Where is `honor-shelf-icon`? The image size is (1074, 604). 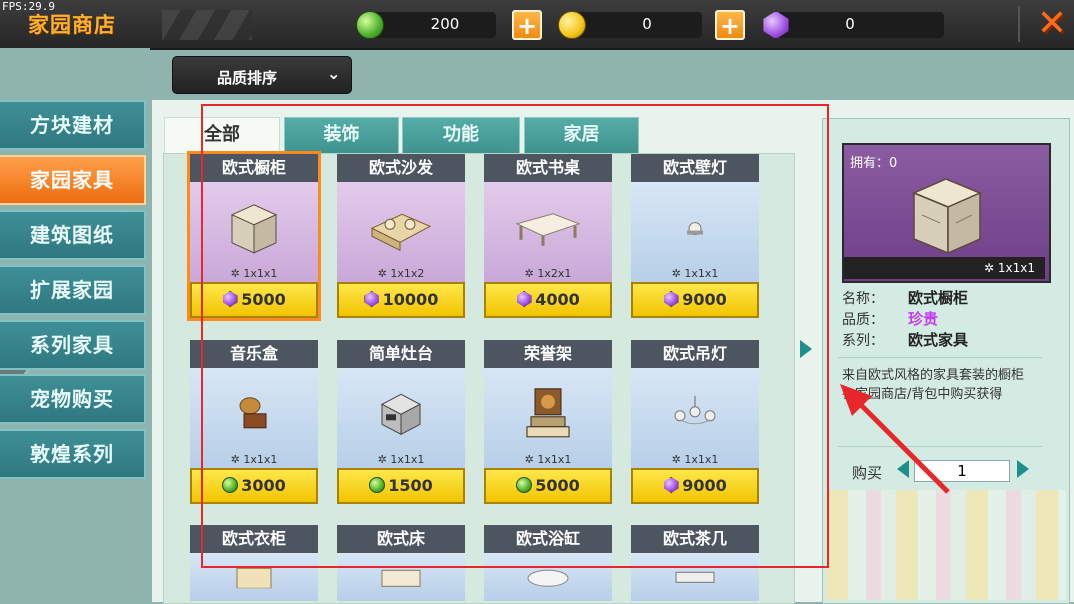 honor-shelf-icon is located at coordinates (548, 415).